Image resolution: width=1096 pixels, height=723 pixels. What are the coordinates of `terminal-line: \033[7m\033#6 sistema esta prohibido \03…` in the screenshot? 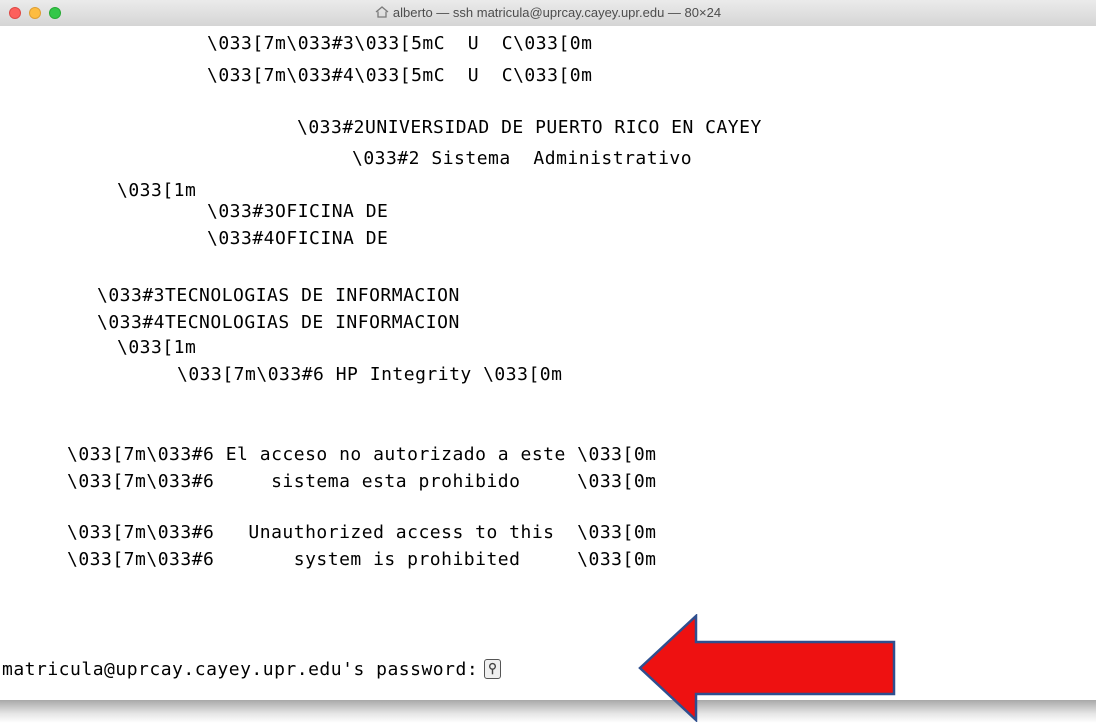 It's located at (362, 481).